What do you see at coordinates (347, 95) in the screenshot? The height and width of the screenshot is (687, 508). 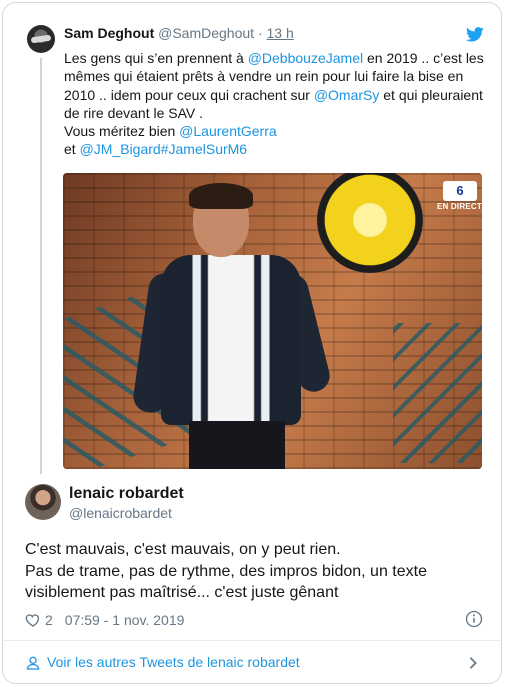 I see `mention-omarsy: @OmarSy` at bounding box center [347, 95].